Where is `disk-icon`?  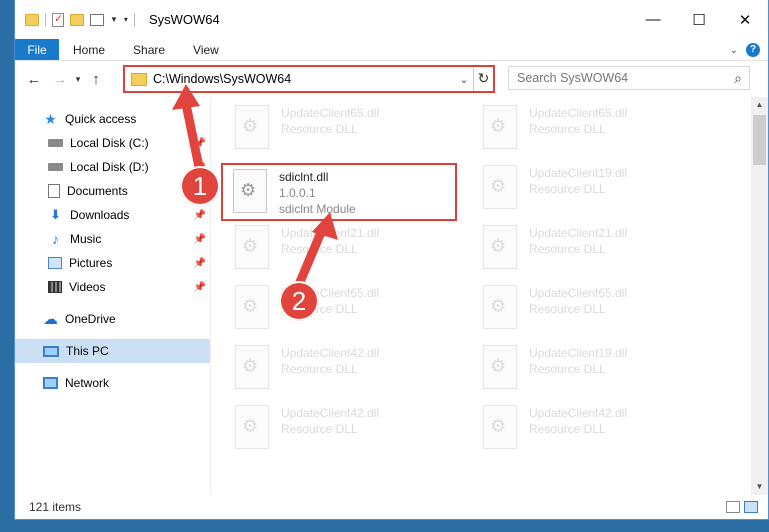
disk-icon is located at coordinates (55, 143).